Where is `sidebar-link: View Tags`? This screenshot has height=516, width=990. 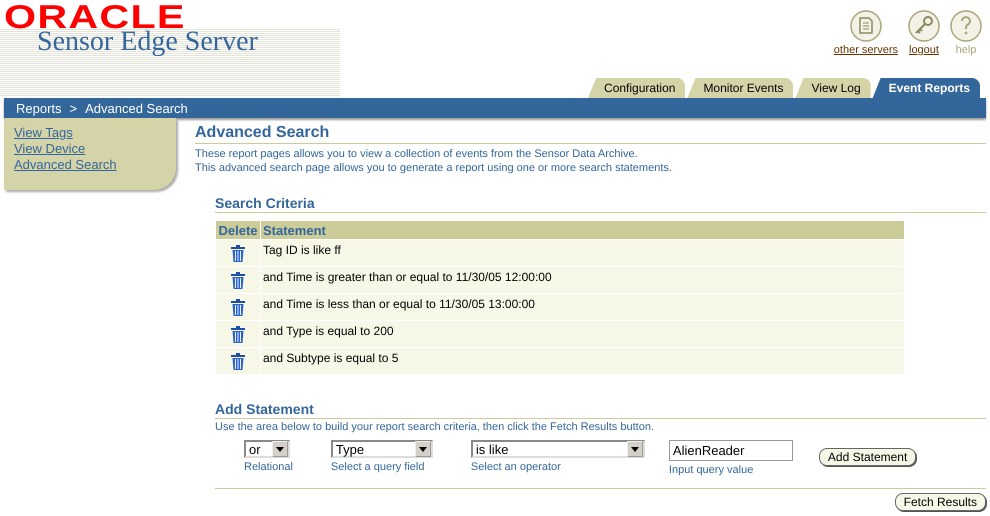
sidebar-link: View Tags is located at coordinates (43, 133).